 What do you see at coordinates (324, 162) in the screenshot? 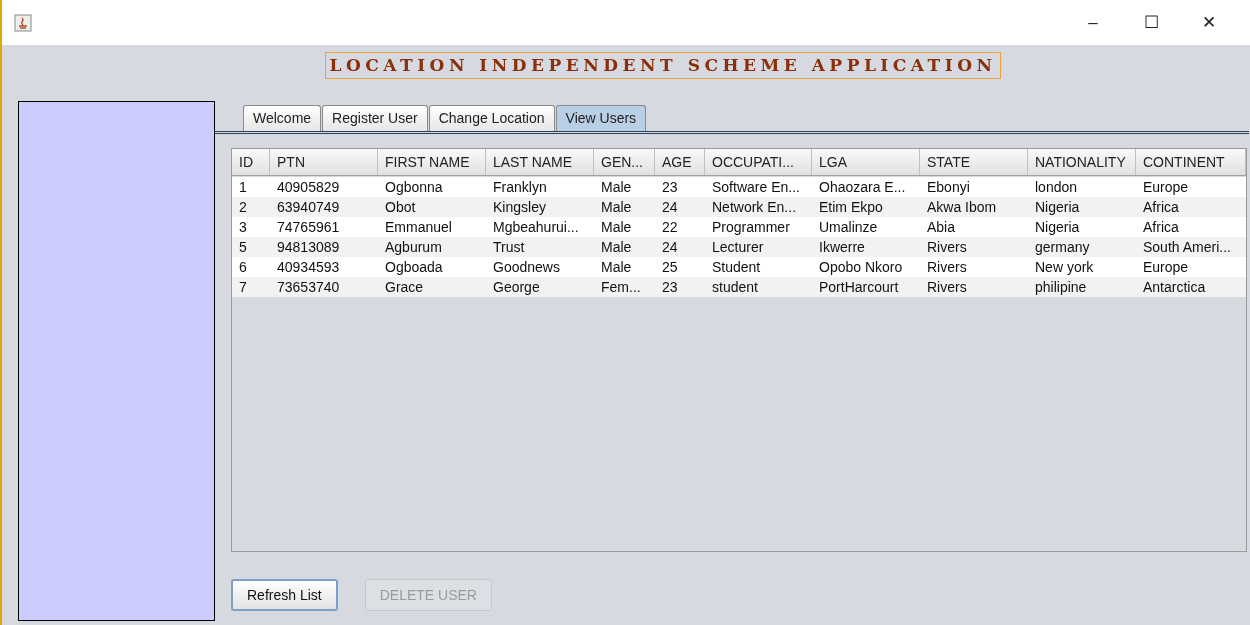
I see `column-header: PTN` at bounding box center [324, 162].